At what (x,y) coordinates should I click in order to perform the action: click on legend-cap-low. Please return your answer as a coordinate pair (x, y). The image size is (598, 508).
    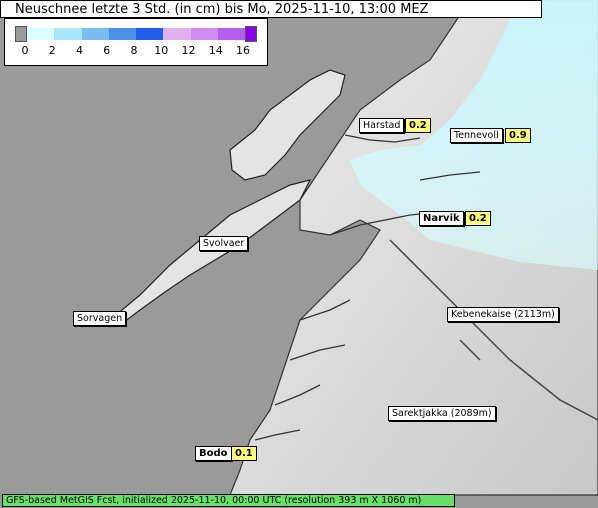
    Looking at the image, I should click on (21, 34).